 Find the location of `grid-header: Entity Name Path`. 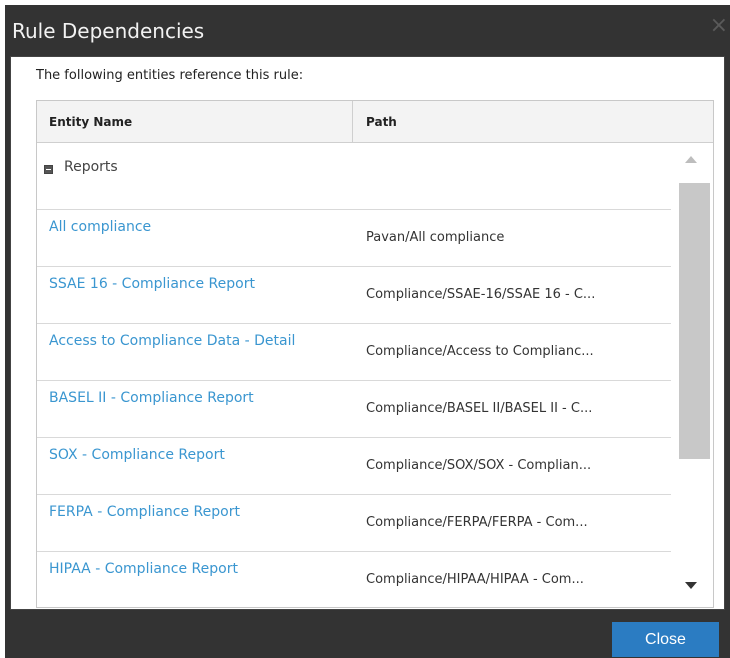

grid-header: Entity Name Path is located at coordinates (375, 122).